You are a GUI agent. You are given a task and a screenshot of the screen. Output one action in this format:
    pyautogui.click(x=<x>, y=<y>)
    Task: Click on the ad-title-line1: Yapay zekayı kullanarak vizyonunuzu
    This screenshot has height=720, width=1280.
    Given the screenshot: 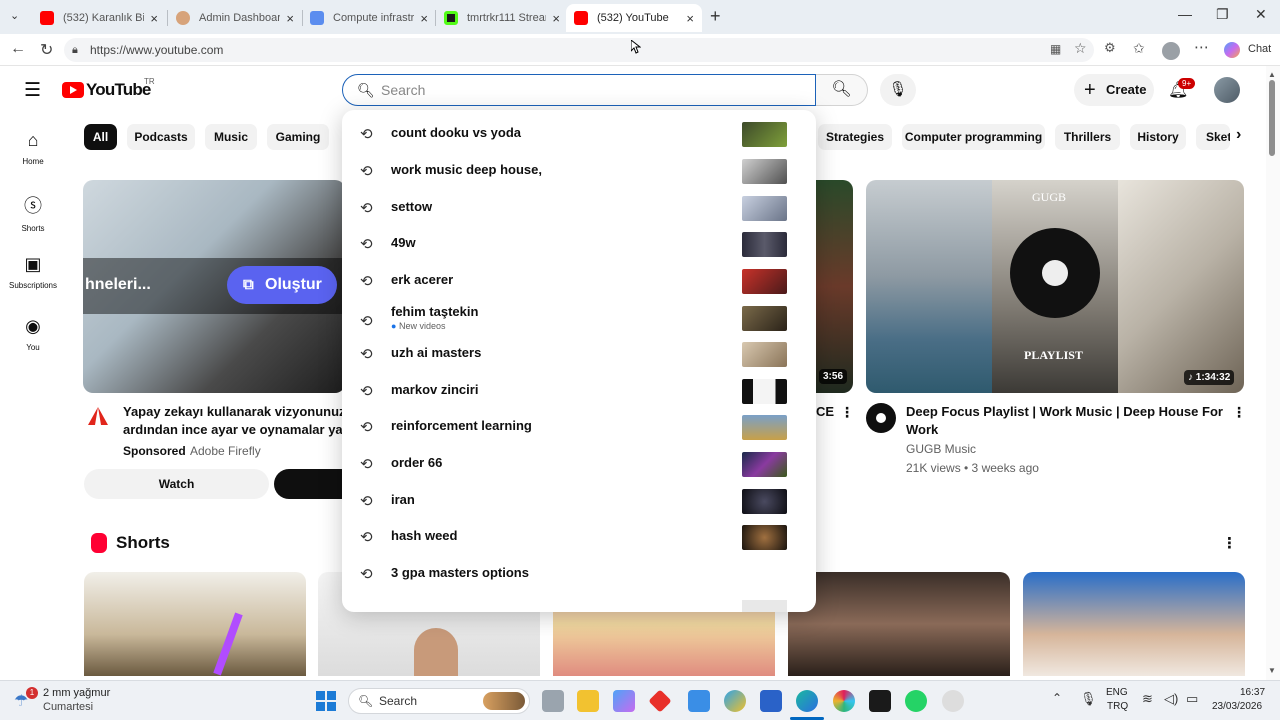 What is the action you would take?
    pyautogui.click(x=234, y=412)
    